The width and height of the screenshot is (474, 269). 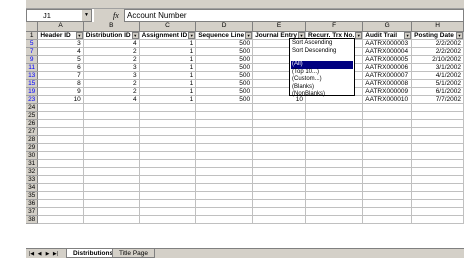 I want to click on row-header: 25, so click(x=32, y=115).